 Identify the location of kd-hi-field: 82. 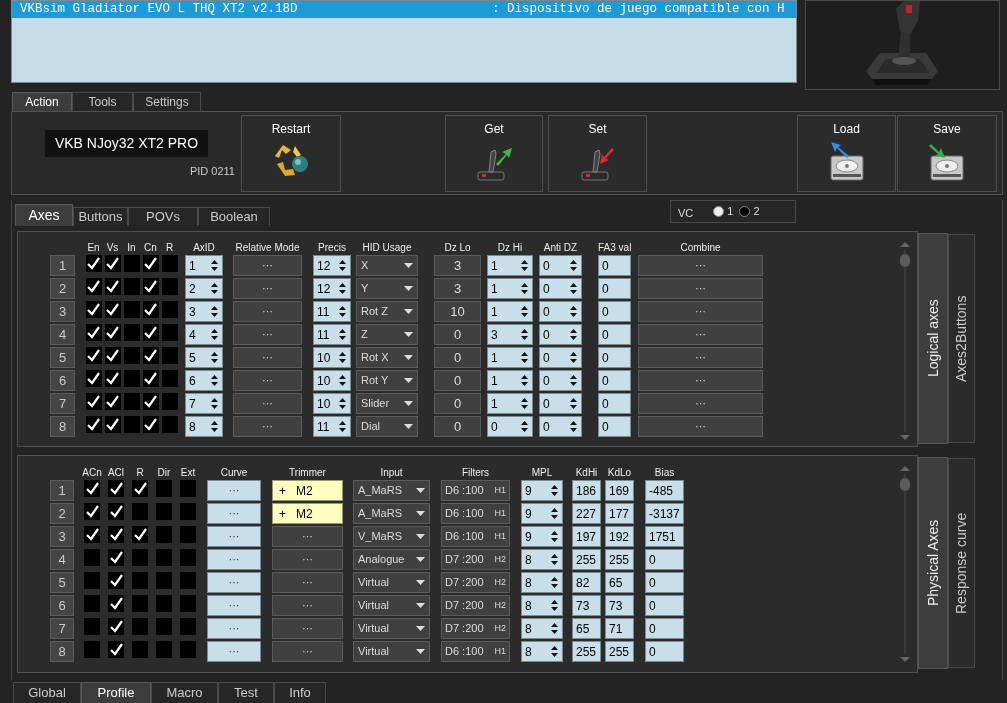
(586, 582).